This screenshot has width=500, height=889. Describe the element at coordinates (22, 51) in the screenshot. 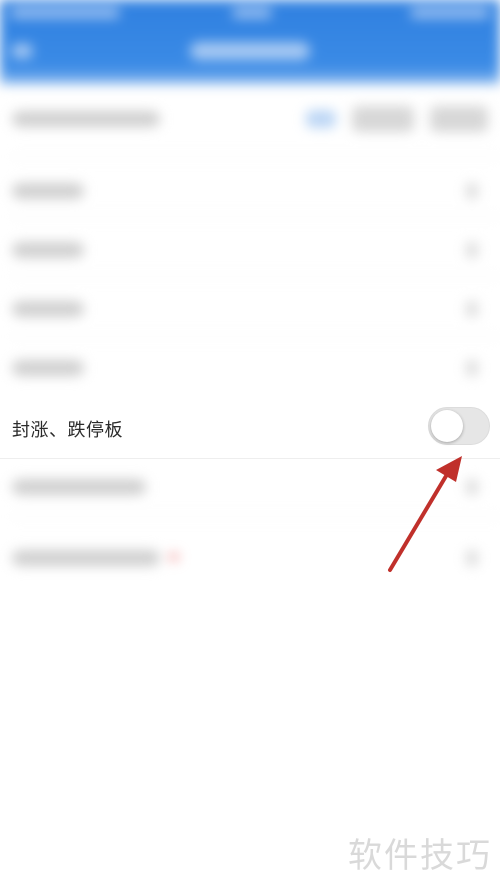

I see `back-icon` at that location.